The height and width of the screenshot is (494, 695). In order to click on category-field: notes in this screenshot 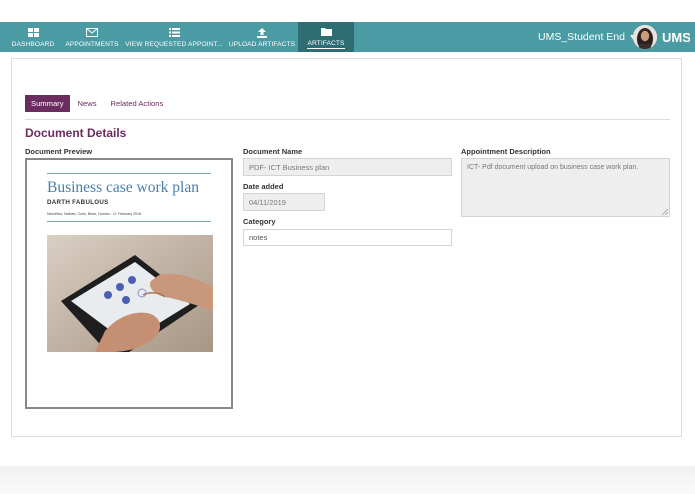, I will do `click(347, 237)`.